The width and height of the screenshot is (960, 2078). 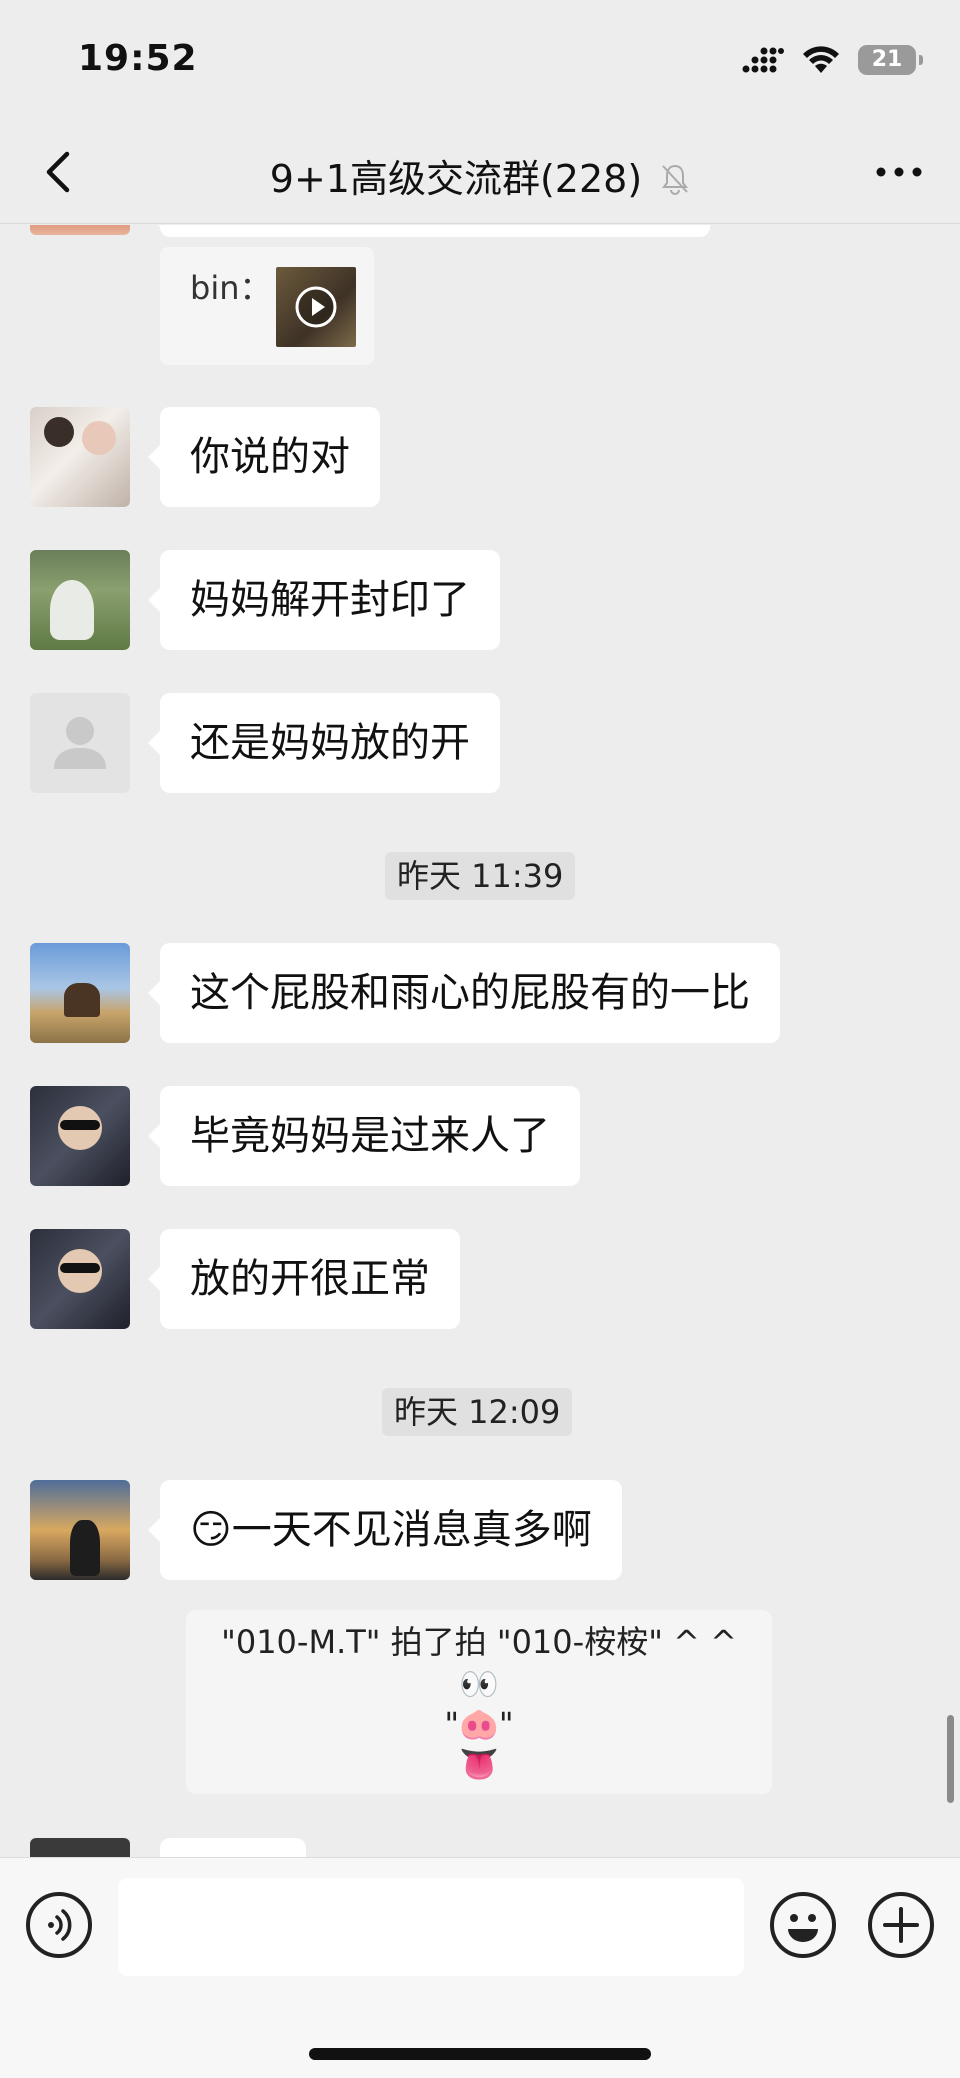 I want to click on input-bar, so click(x=480, y=1967).